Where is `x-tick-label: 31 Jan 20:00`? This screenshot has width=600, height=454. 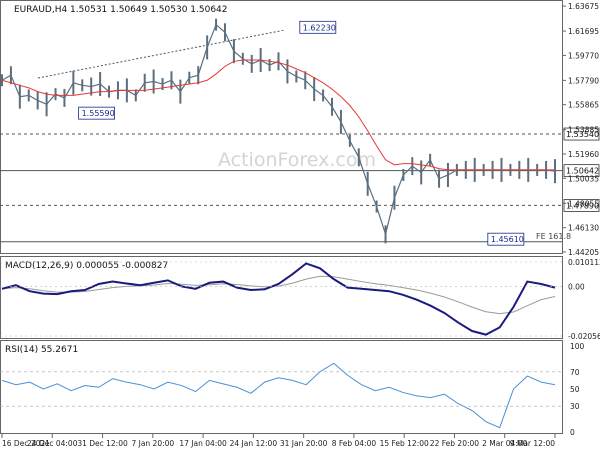
x-tick-label: 31 Jan 20:00 is located at coordinates (304, 443).